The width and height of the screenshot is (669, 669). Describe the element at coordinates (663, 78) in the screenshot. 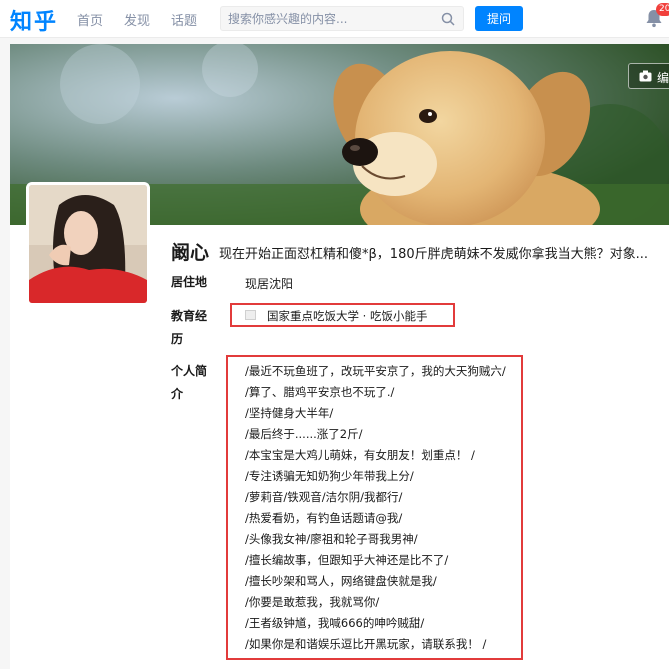

I see `edit-cover-label: 编` at that location.